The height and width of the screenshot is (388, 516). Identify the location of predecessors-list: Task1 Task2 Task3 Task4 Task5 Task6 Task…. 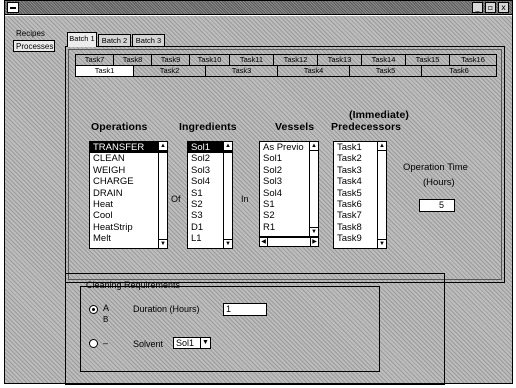
(360, 195).